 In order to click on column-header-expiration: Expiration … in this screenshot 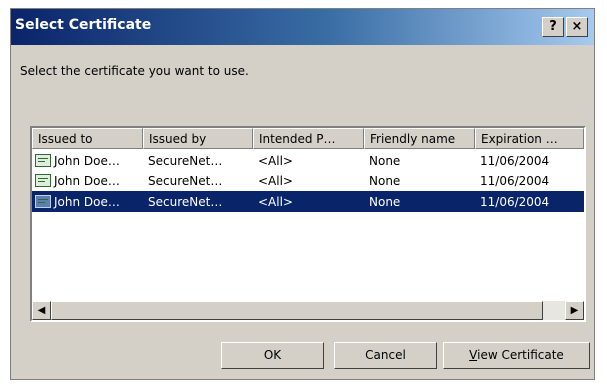, I will do `click(529, 138)`.